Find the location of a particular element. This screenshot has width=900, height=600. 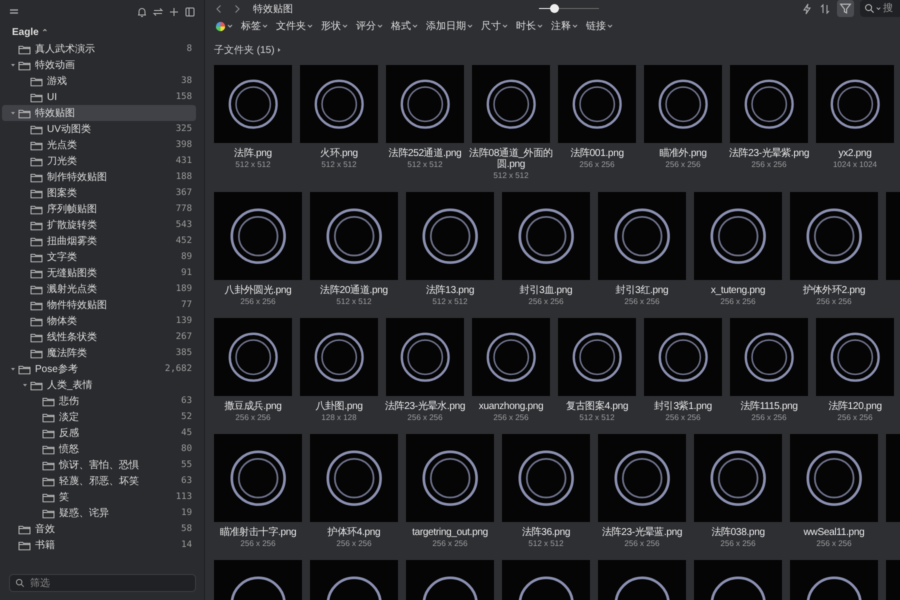

folder-item: 愤怒 80 is located at coordinates (99, 449).